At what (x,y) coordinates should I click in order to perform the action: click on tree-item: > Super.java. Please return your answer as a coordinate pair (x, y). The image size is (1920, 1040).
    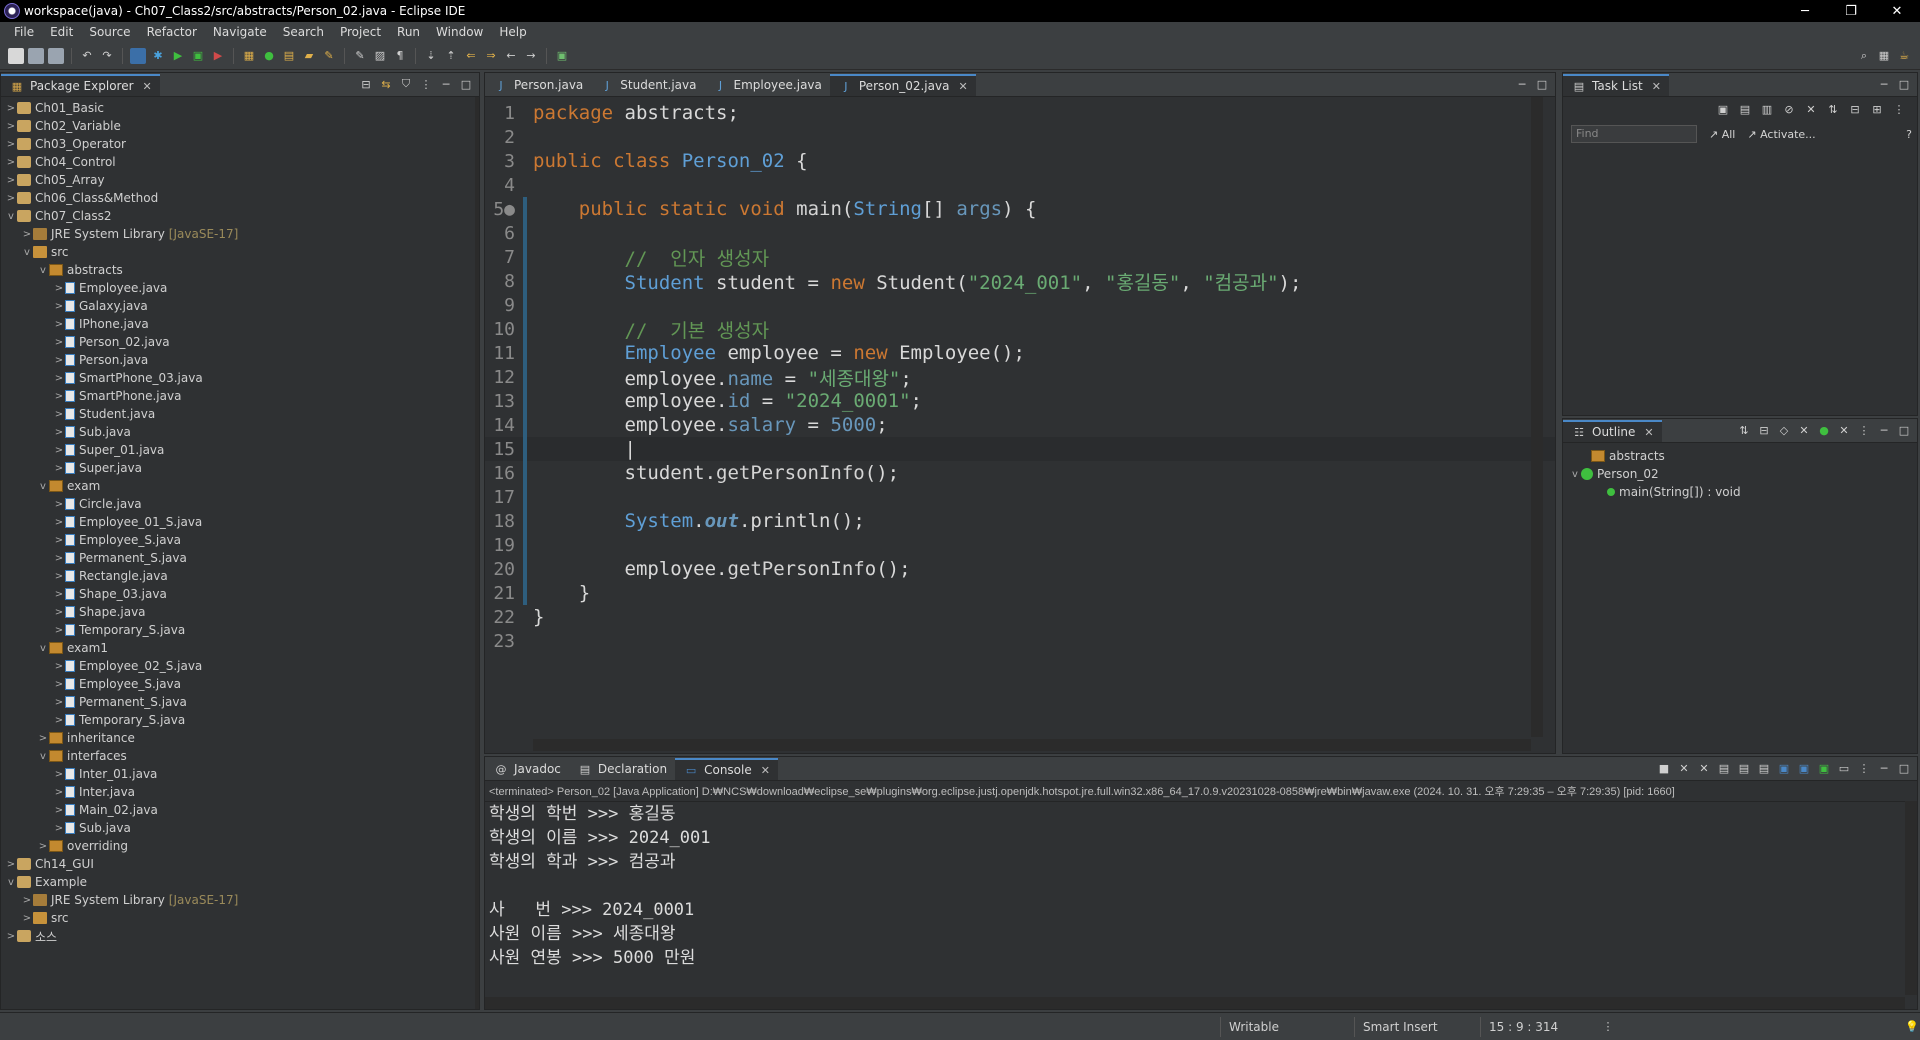
    Looking at the image, I should click on (240, 468).